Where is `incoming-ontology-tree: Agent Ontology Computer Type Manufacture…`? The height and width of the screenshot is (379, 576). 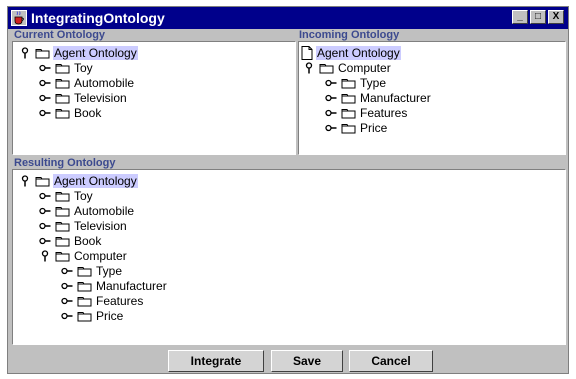 incoming-ontology-tree: Agent Ontology Computer Type Manufacture… is located at coordinates (432, 98).